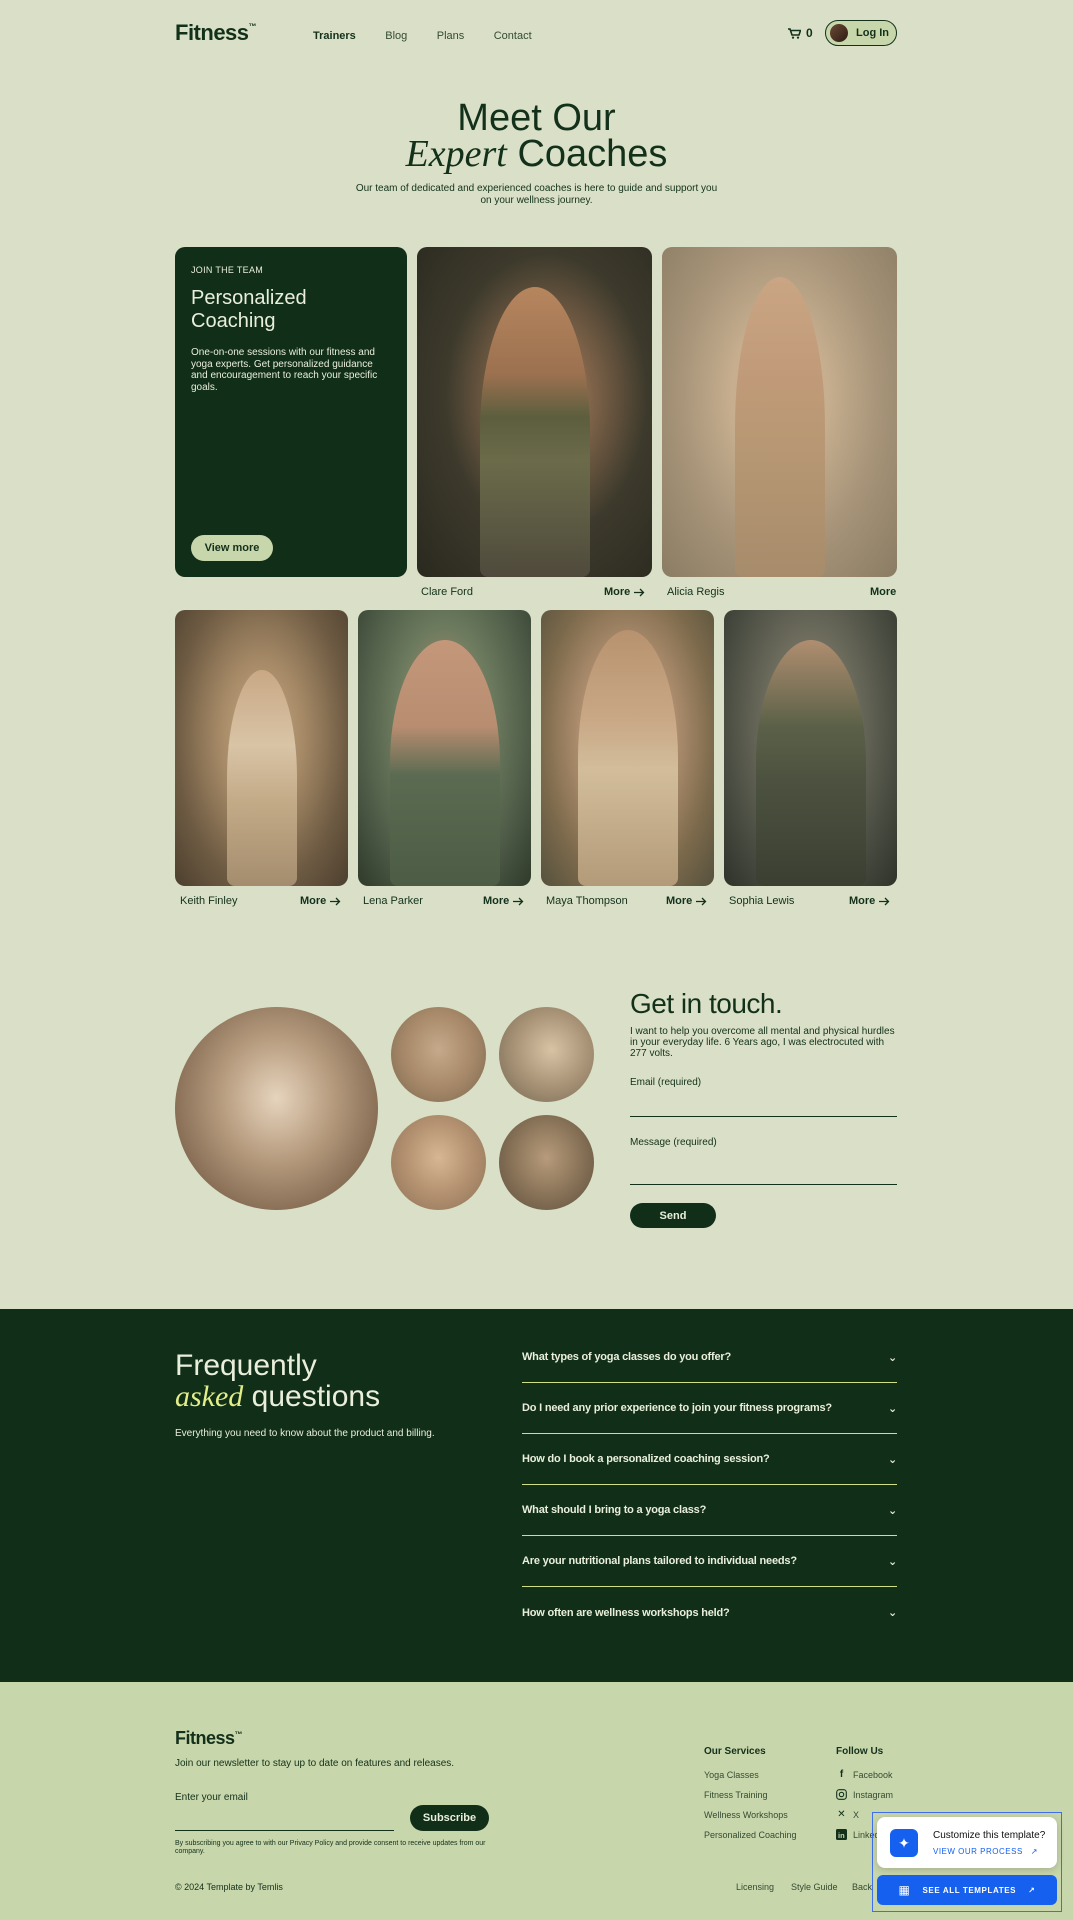  Describe the element at coordinates (229, 1887) in the screenshot. I see `copyright: © 2024 Template by Temlis` at that location.